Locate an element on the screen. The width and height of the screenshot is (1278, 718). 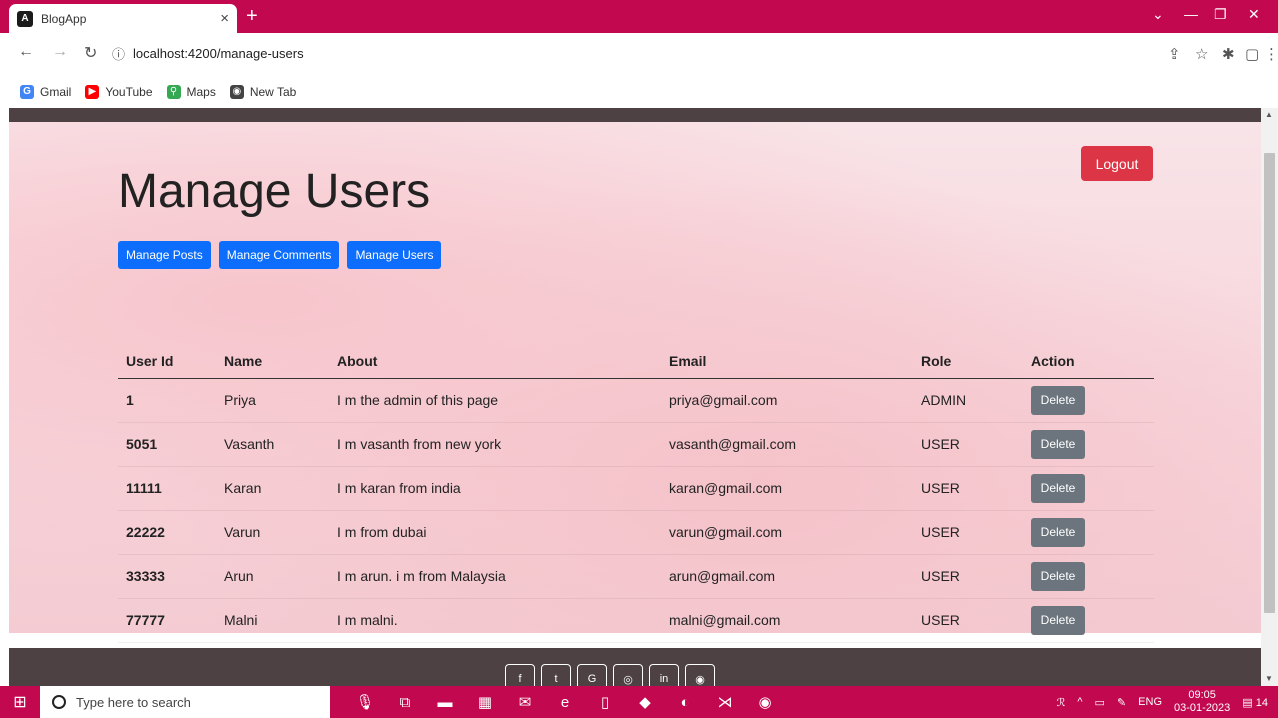
cell-user-id: 1 is located at coordinates (167, 400).